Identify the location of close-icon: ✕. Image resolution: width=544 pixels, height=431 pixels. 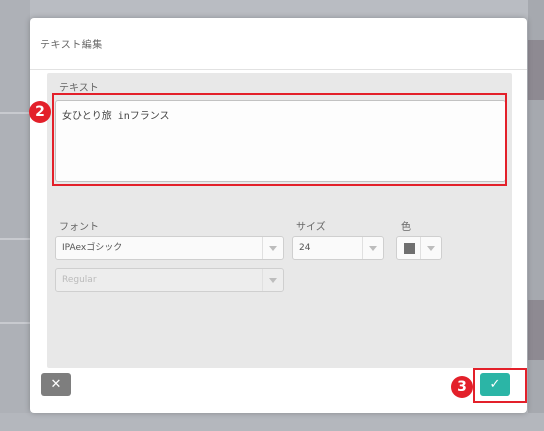
(56, 384).